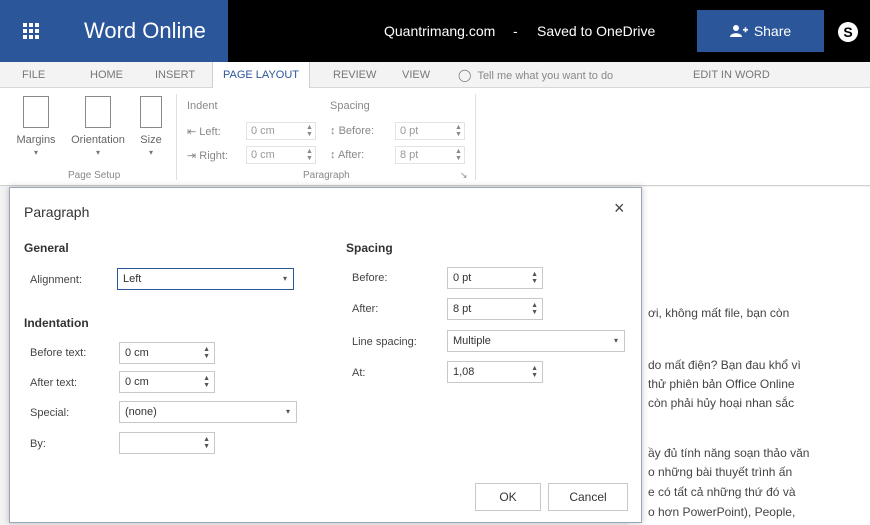 The width and height of the screenshot is (870, 525). I want to click on spacing-before-spinner: ▲ ▼, so click(458, 131).